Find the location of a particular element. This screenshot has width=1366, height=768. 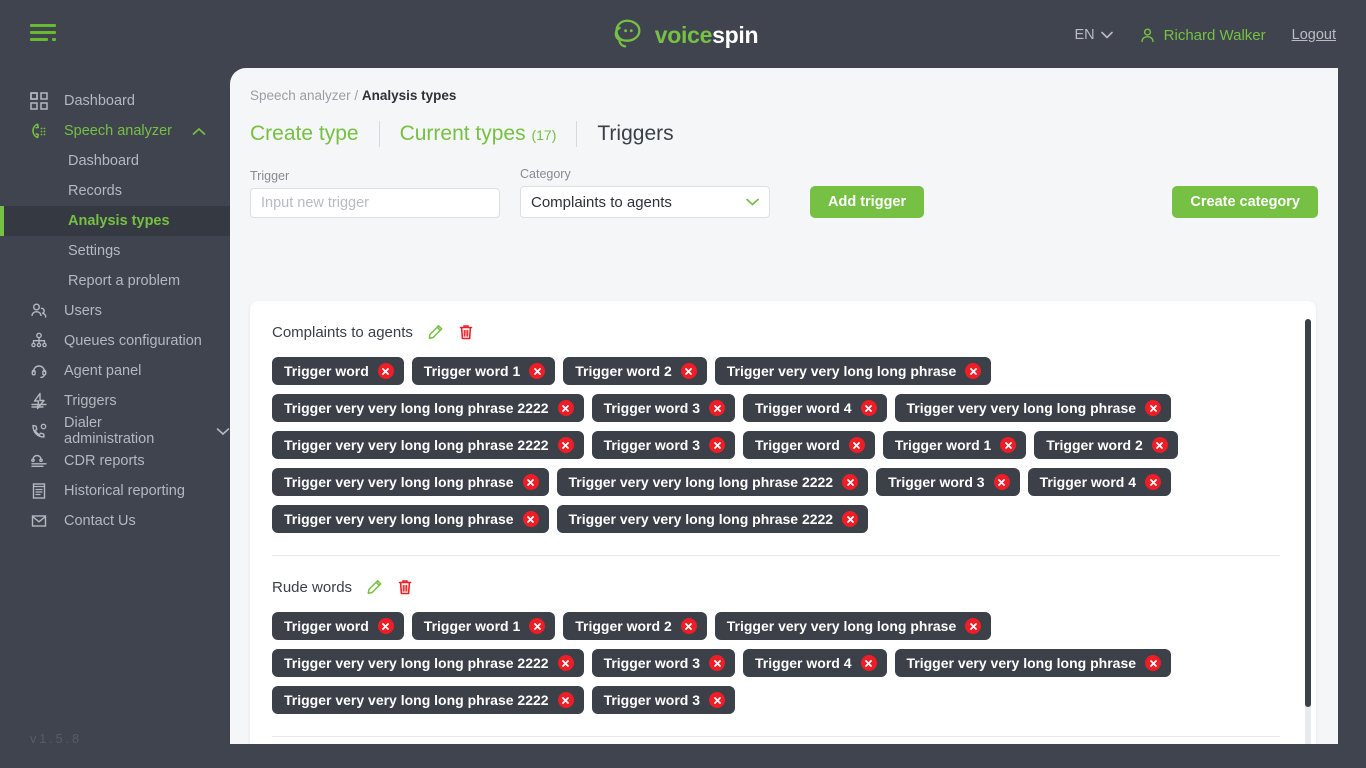

category-field-group: Category Complaints to agents is located at coordinates (645, 192).